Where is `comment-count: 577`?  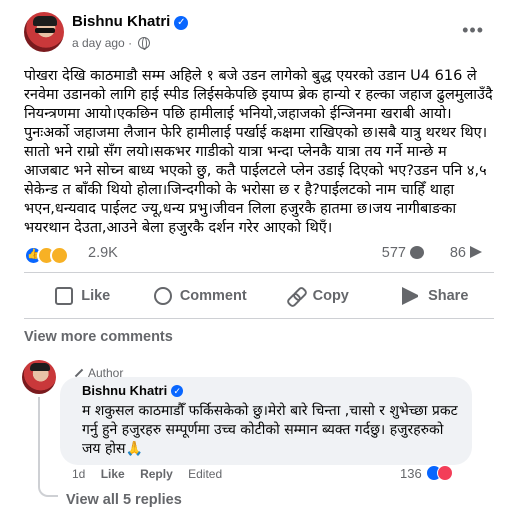
comment-count: 577 is located at coordinates (403, 253).